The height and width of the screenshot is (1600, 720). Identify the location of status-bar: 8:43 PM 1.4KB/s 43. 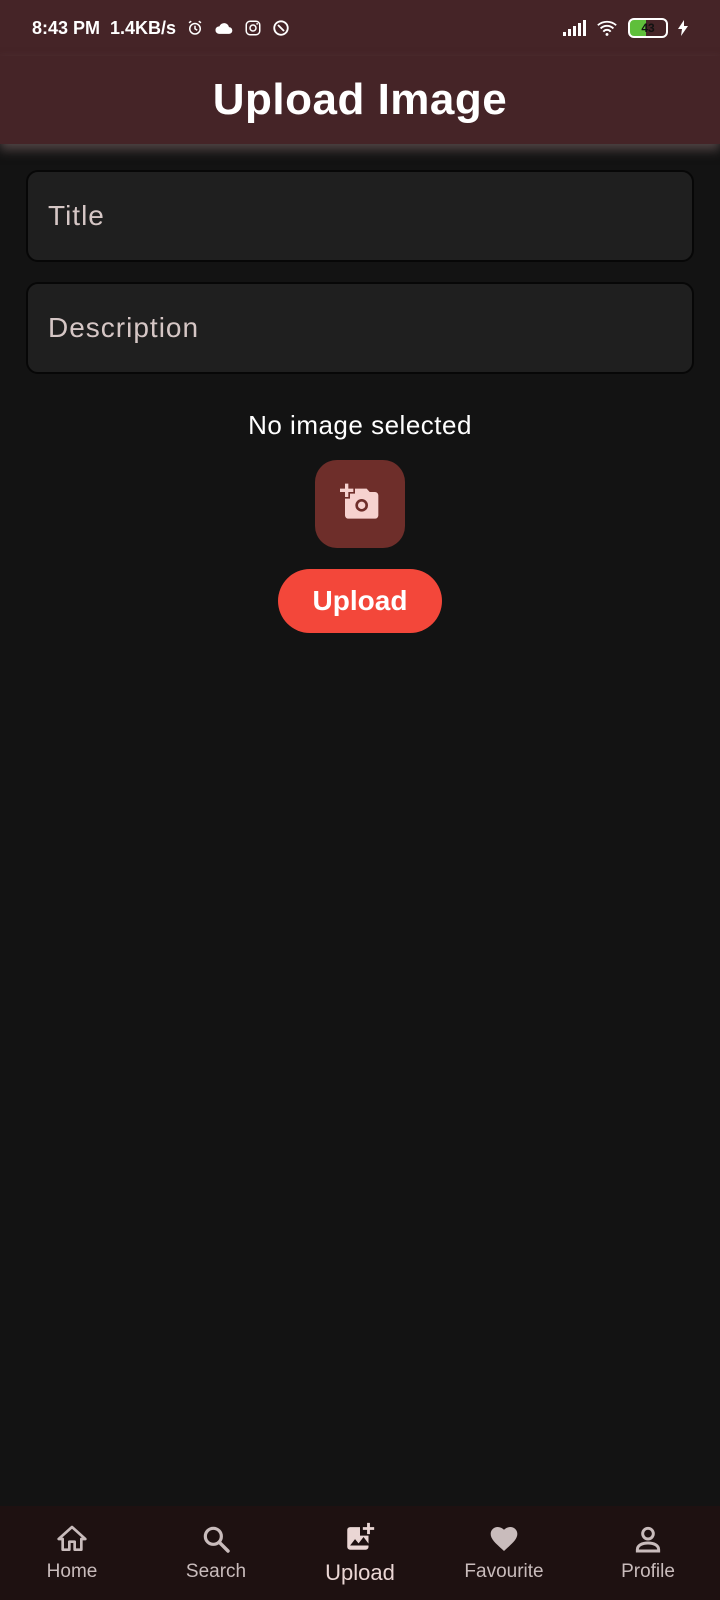
(360, 28).